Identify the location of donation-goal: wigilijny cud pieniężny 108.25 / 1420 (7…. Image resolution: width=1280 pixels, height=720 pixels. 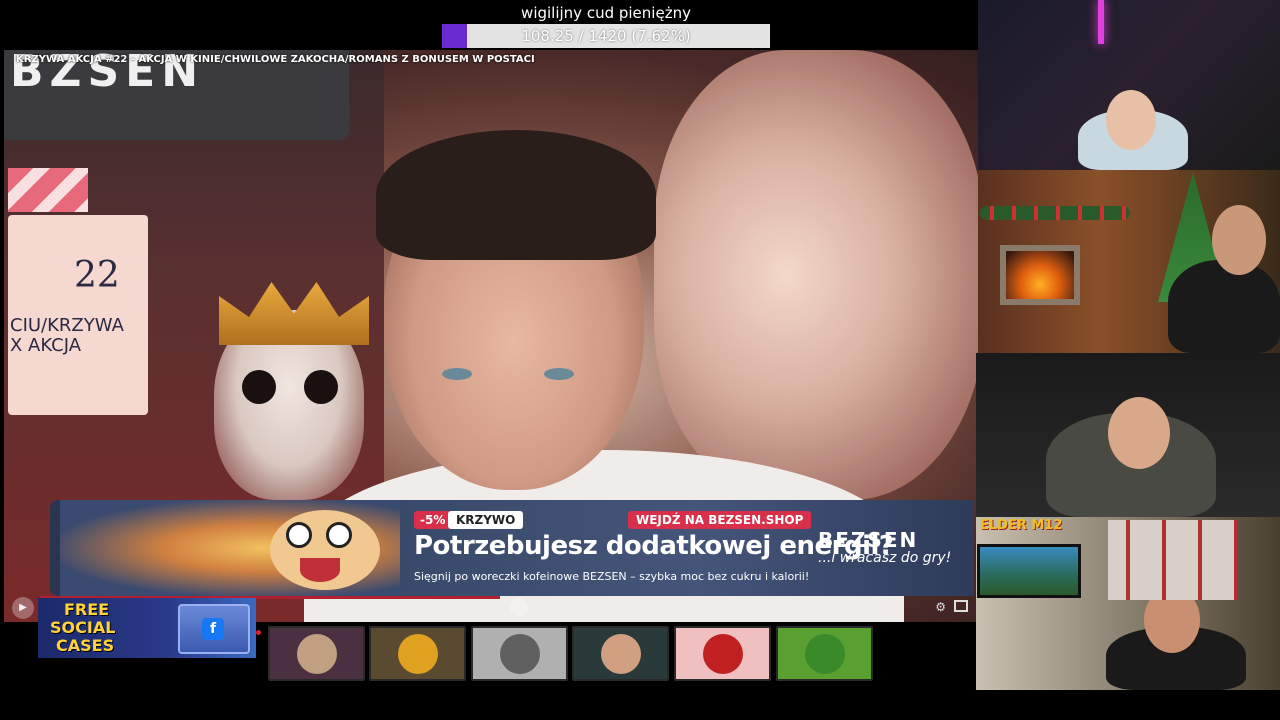
(606, 25).